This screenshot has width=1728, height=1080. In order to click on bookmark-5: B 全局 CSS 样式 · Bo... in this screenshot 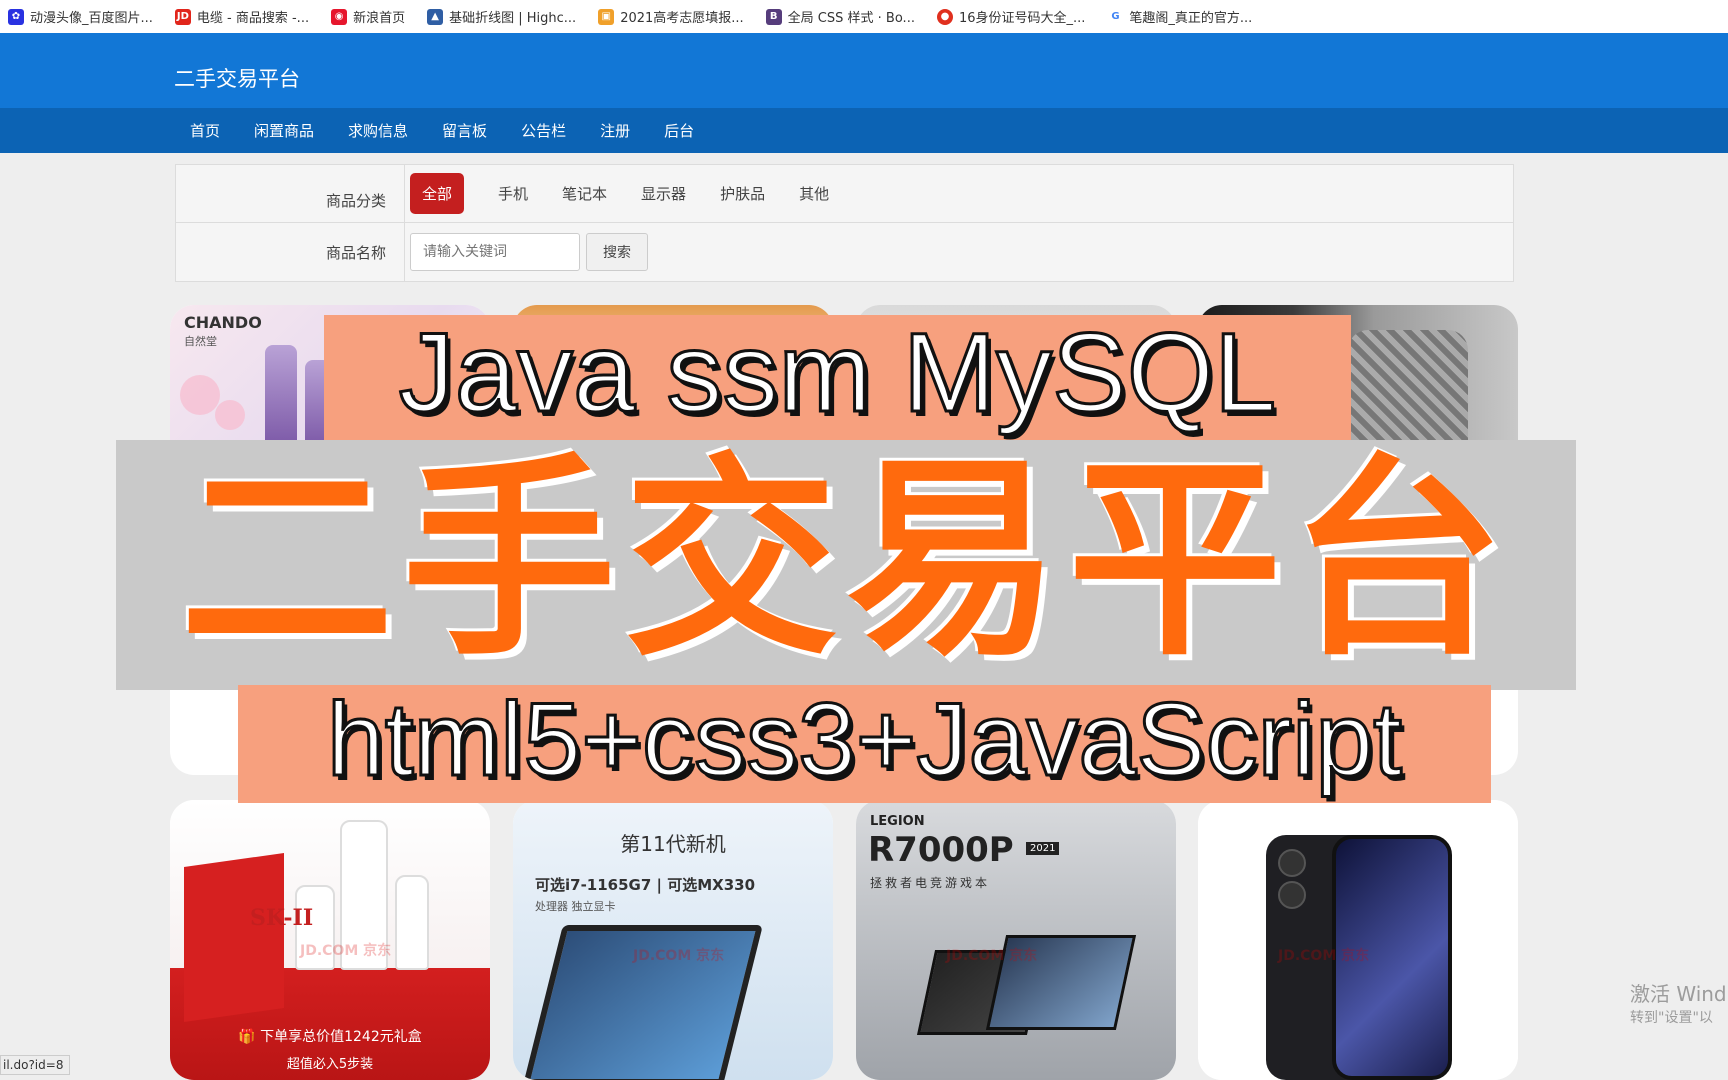, I will do `click(840, 16)`.